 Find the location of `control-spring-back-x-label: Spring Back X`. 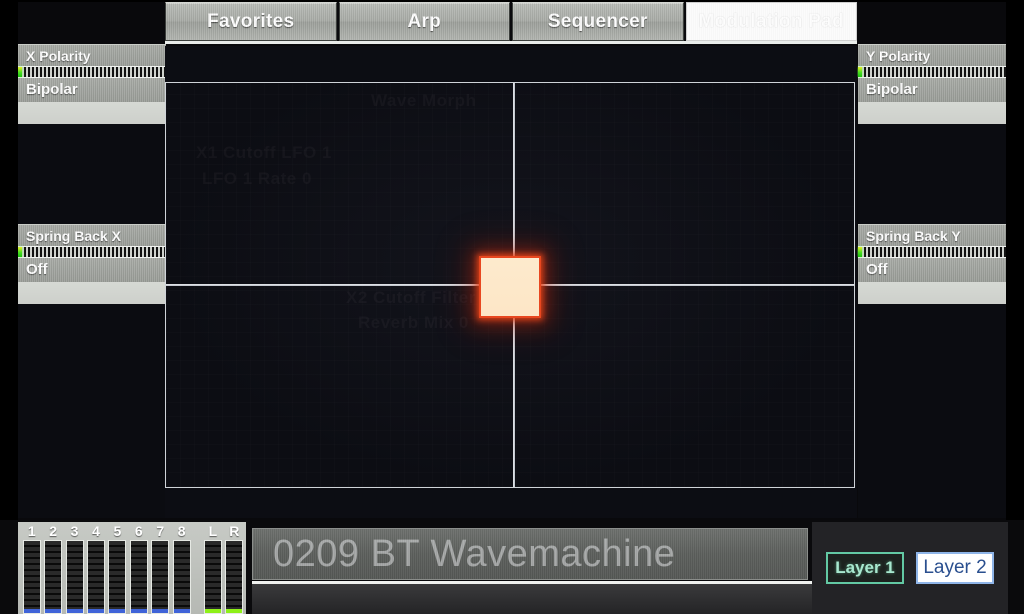

control-spring-back-x-label: Spring Back X is located at coordinates (92, 235).